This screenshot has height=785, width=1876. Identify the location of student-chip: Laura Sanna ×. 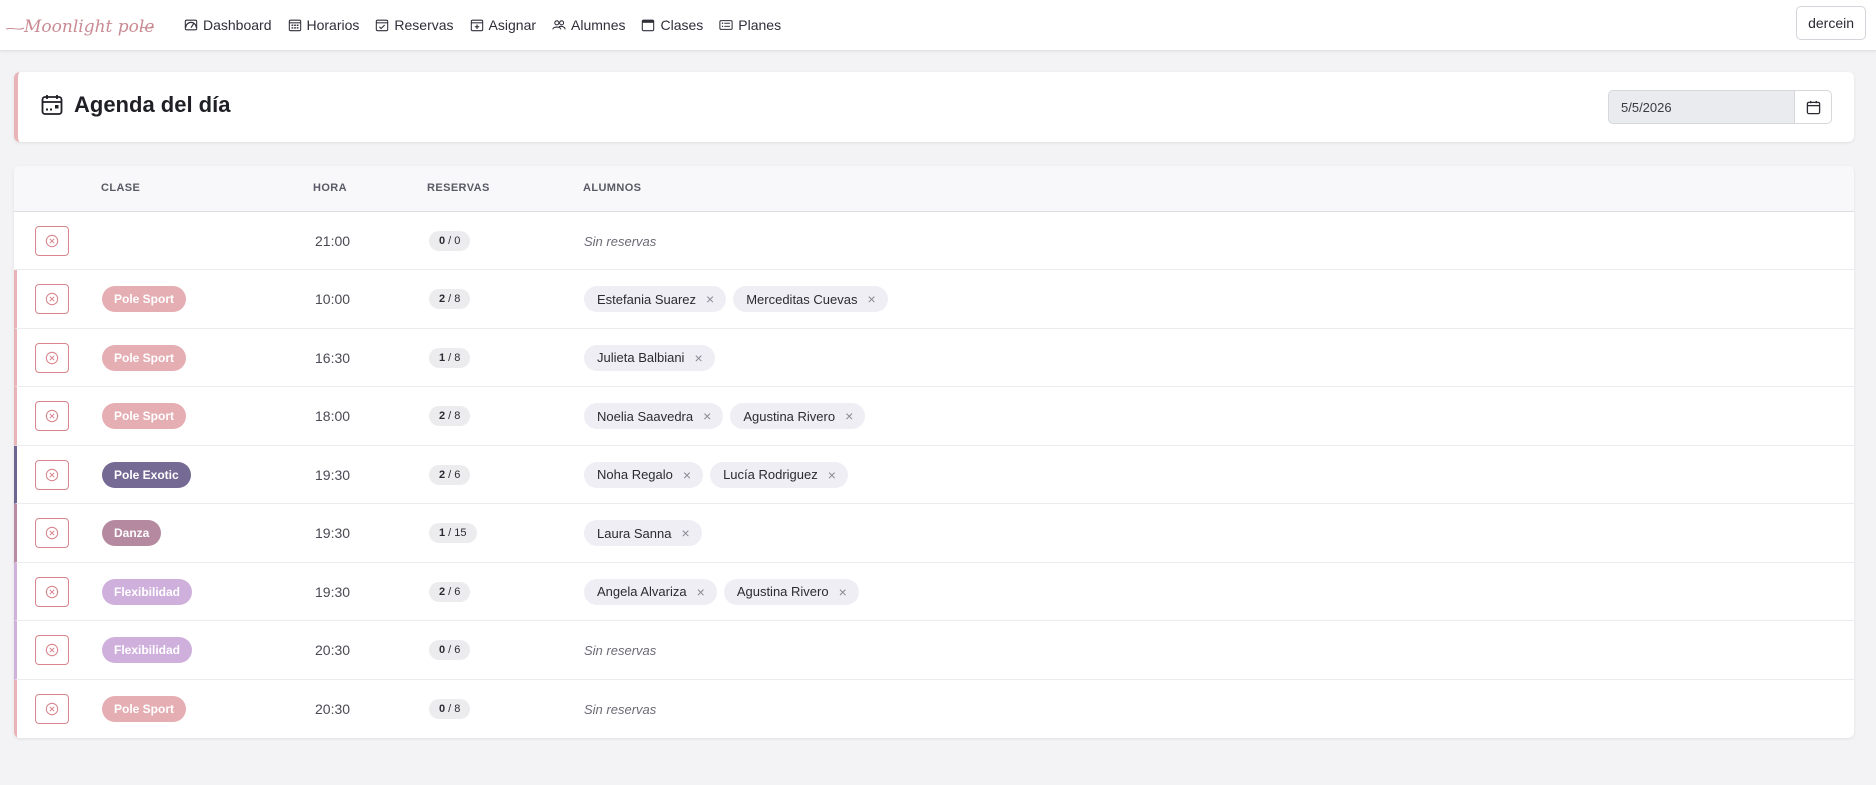
(643, 533).